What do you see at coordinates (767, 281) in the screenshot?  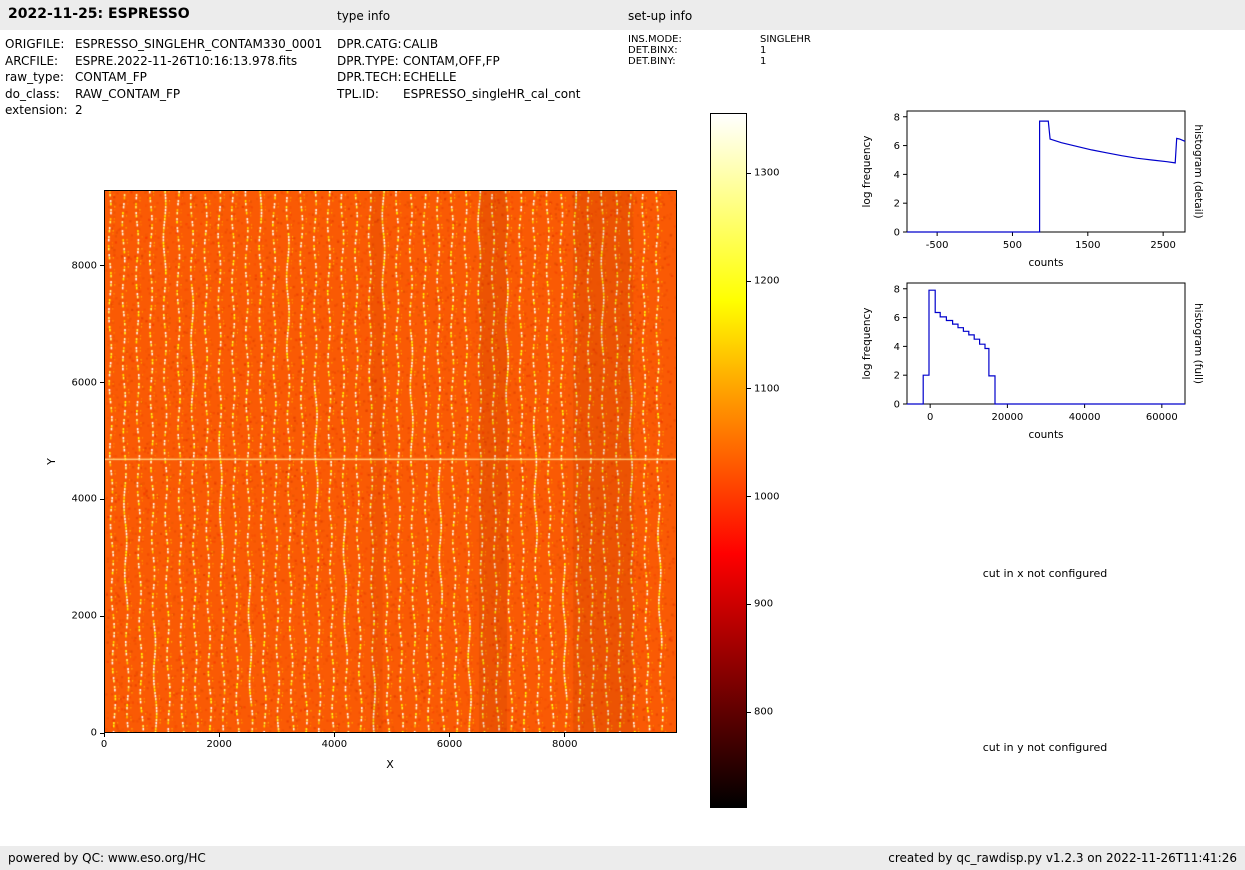 I see `colorbar-tick-label: 1200` at bounding box center [767, 281].